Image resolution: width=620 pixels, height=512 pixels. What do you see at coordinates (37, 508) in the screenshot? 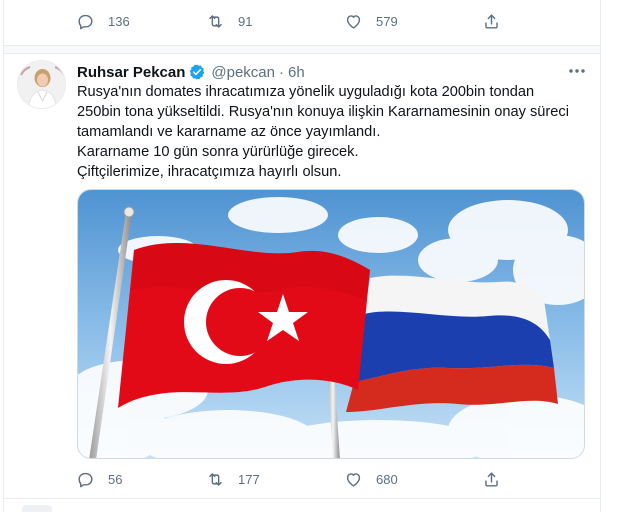
I see `next-tweet-avatar` at bounding box center [37, 508].